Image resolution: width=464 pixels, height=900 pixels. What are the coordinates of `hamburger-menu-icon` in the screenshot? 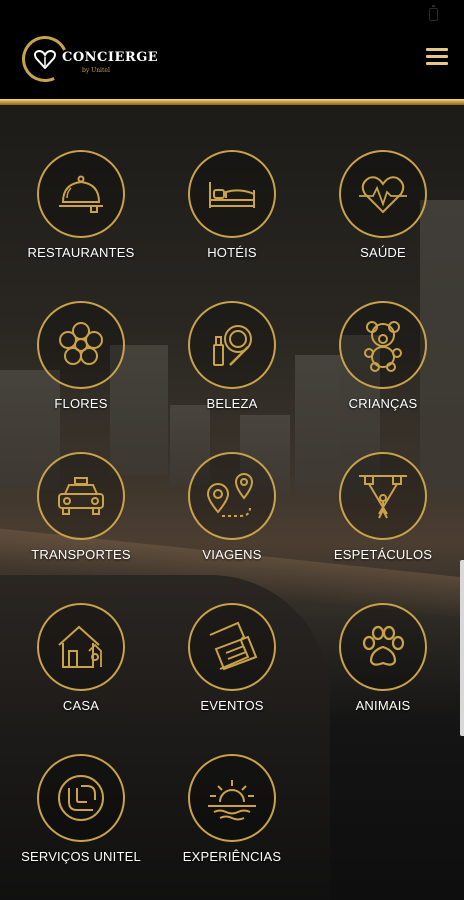 It's located at (437, 57).